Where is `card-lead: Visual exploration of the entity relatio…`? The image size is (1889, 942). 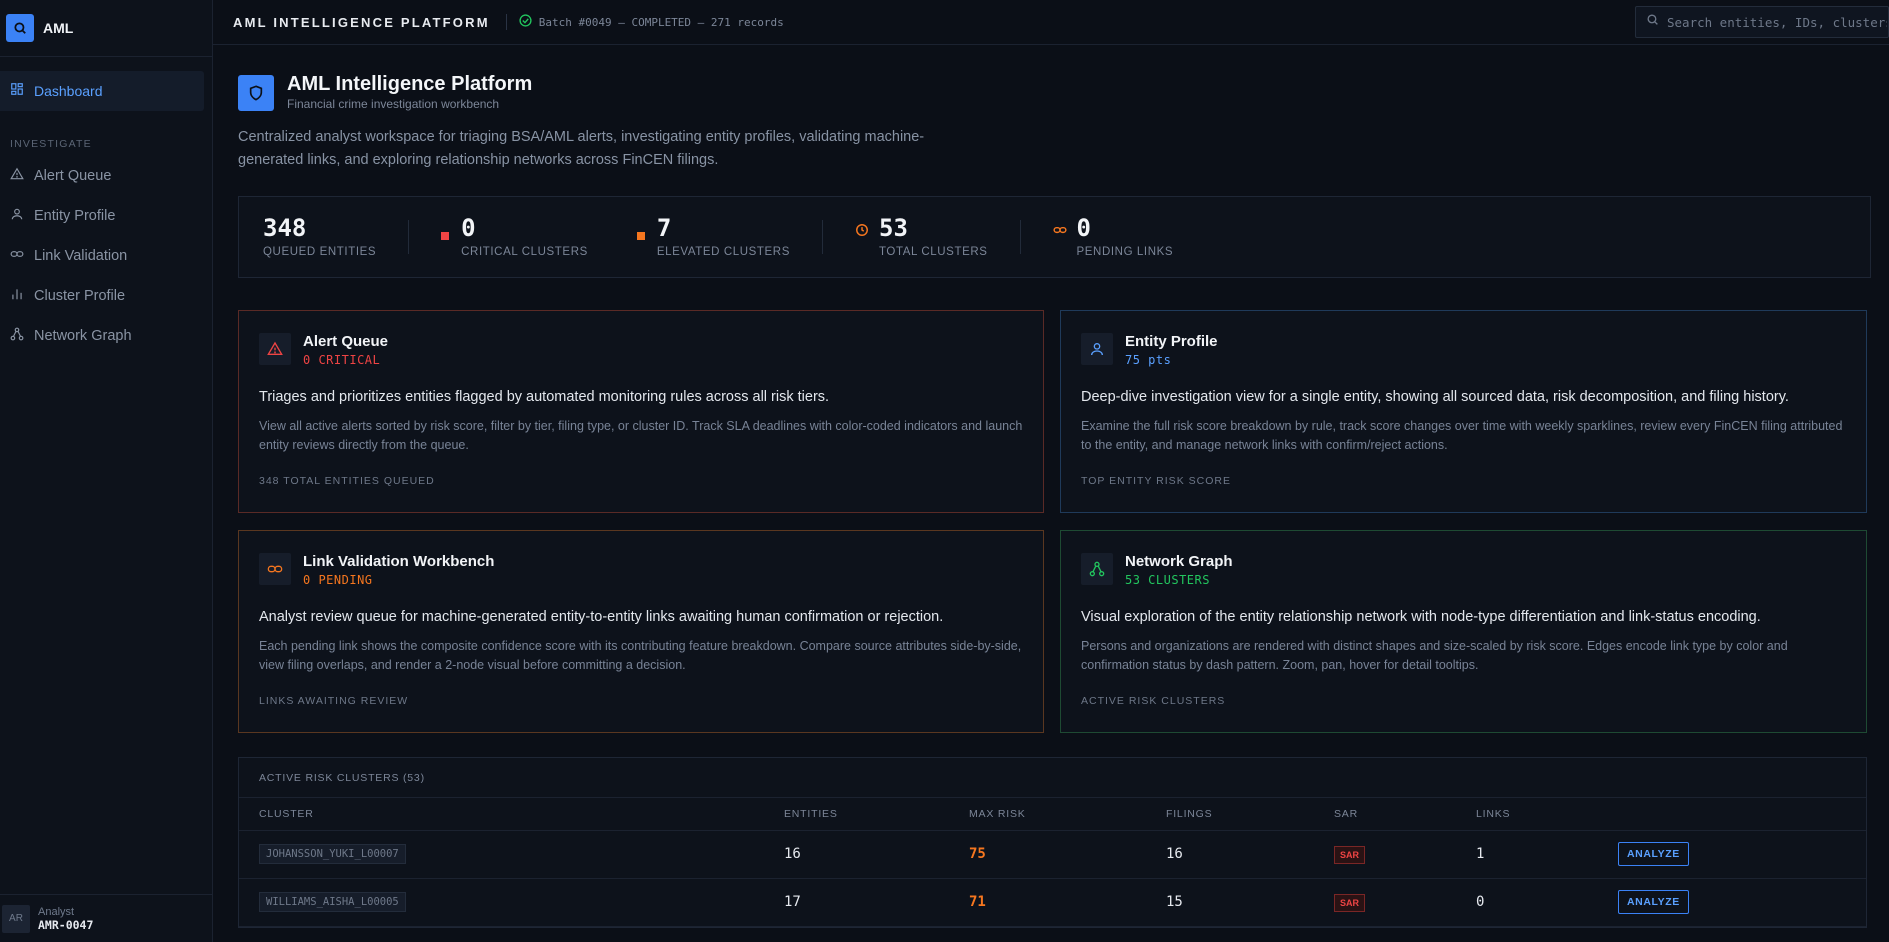 card-lead: Visual exploration of the entity relatio… is located at coordinates (1421, 617).